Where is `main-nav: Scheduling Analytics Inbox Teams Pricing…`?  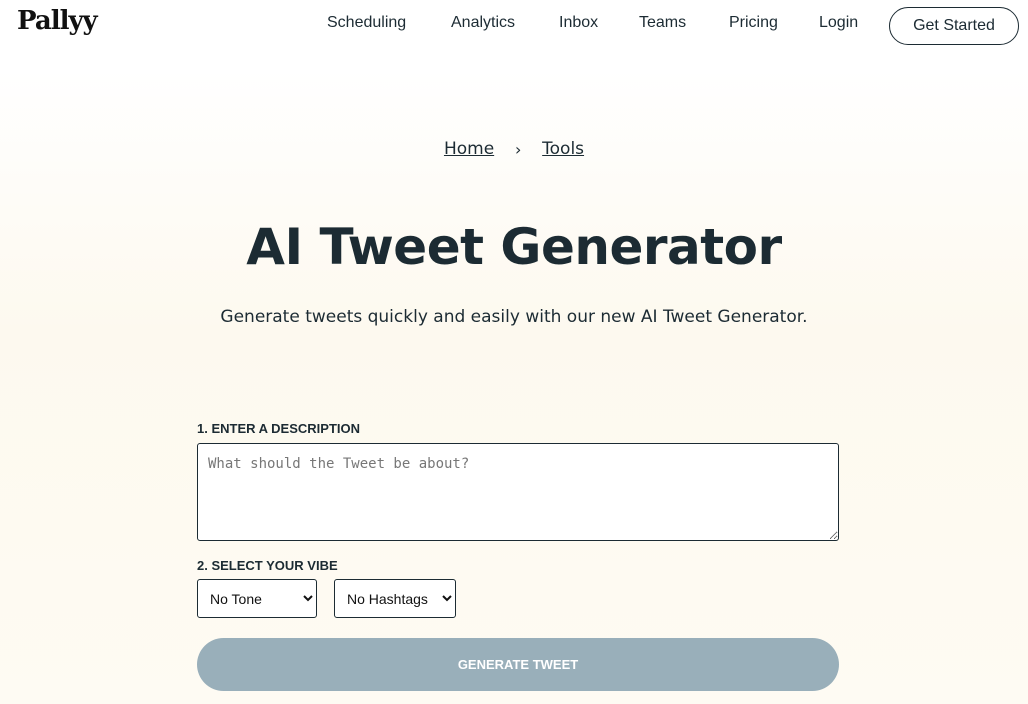
main-nav: Scheduling Analytics Inbox Teams Pricing… is located at coordinates (514, 24).